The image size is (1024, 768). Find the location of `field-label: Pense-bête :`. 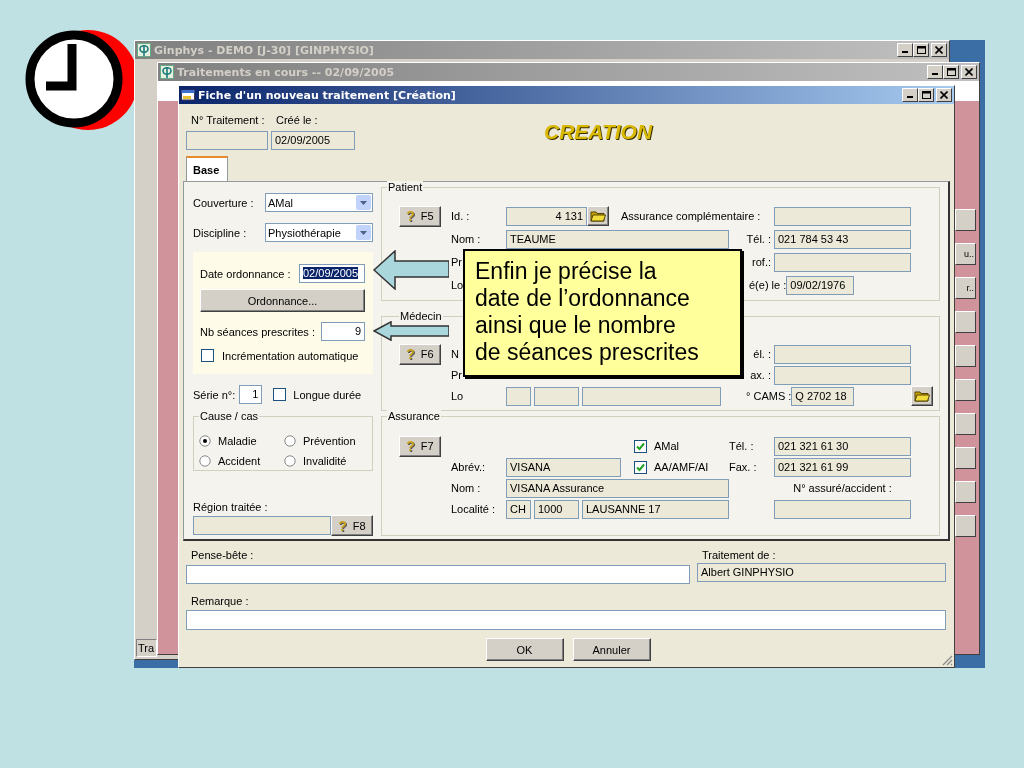

field-label: Pense-bête : is located at coordinates (222, 556).